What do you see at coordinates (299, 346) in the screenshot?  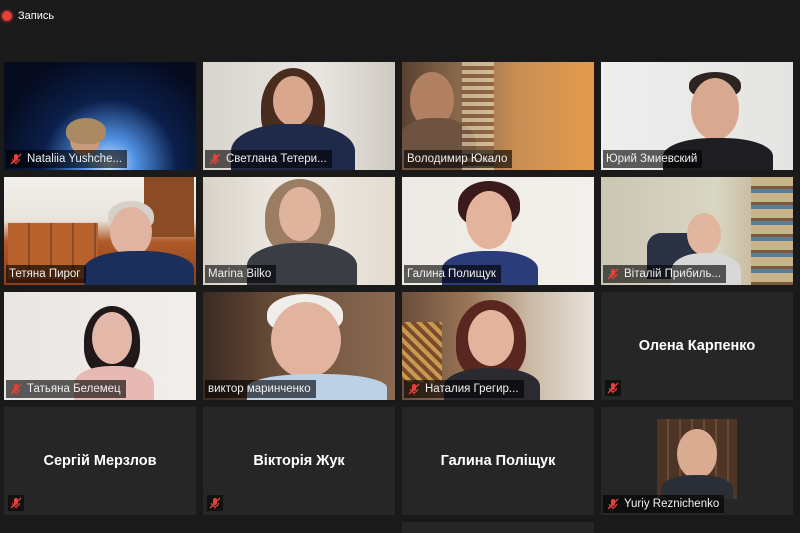 I see `participant-tile: виктор маринченко` at bounding box center [299, 346].